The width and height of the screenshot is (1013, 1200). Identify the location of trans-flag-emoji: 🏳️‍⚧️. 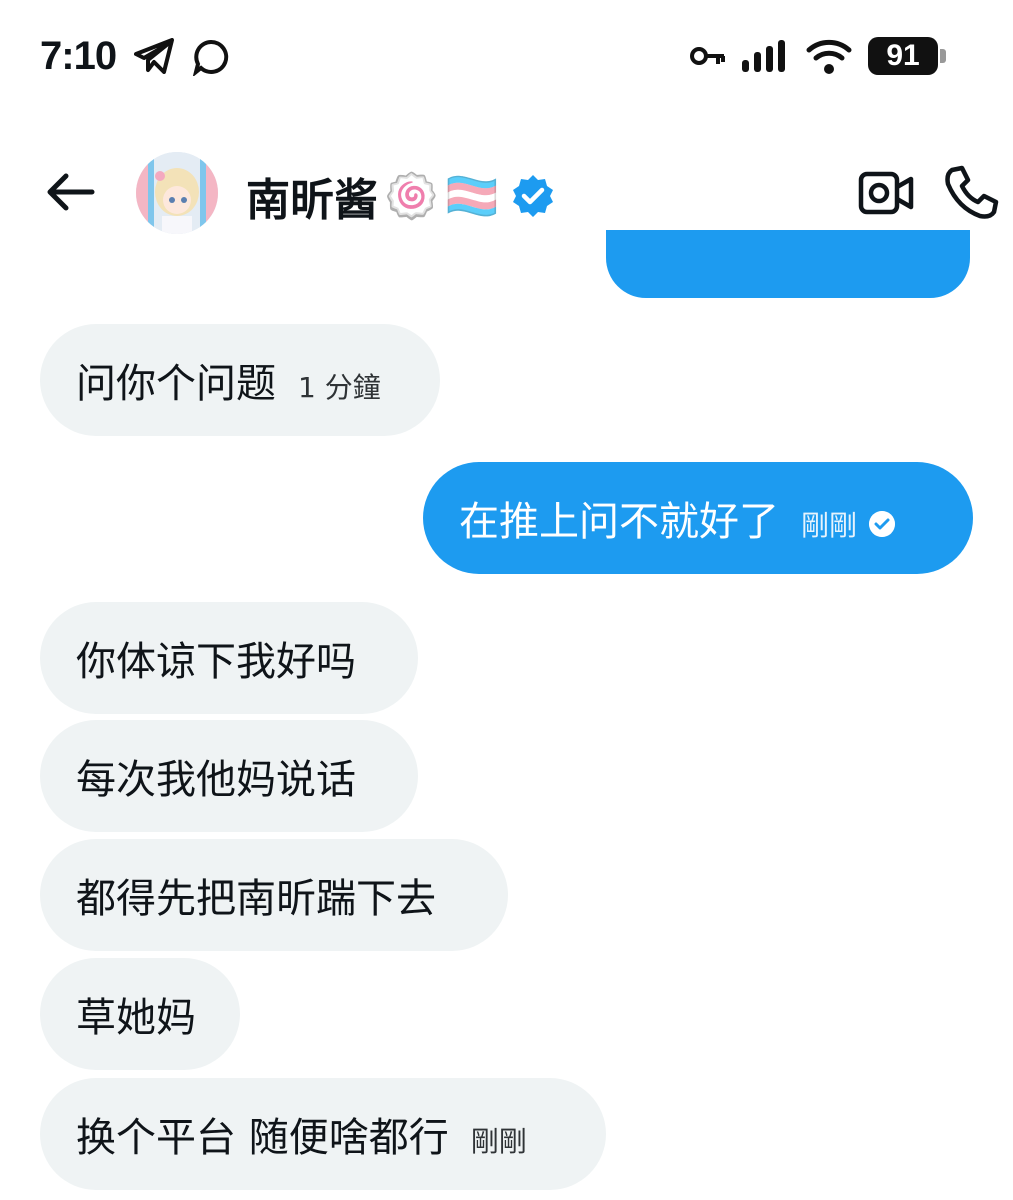
(472, 196).